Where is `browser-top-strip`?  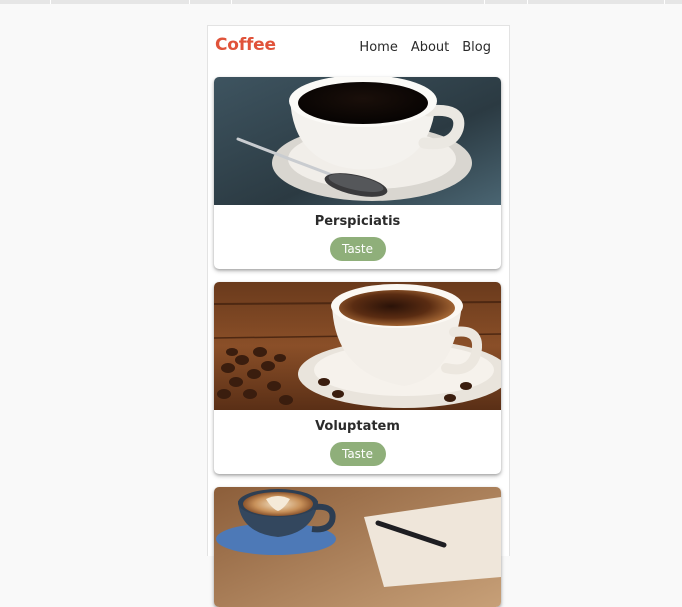
browser-top-strip is located at coordinates (341, 2).